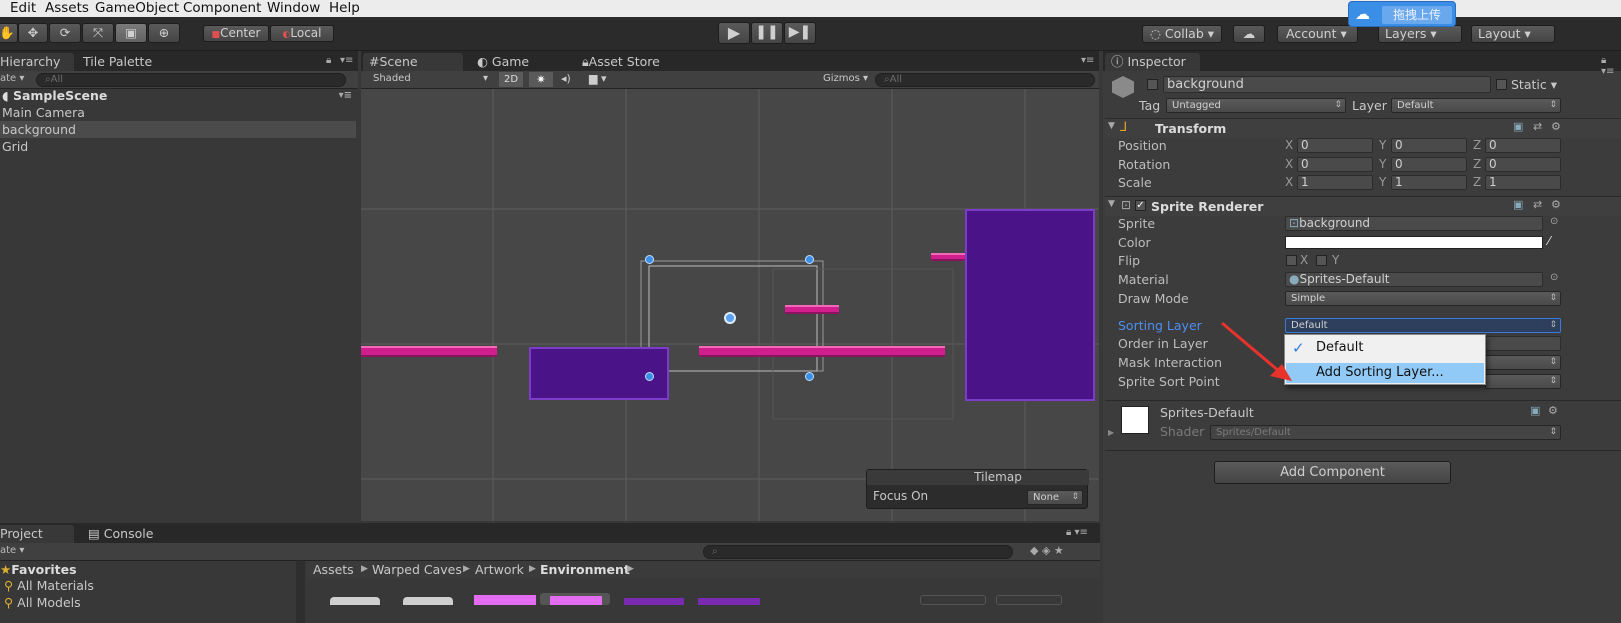  Describe the element at coordinates (1501, 84) in the screenshot. I see `static-checkbox` at that location.